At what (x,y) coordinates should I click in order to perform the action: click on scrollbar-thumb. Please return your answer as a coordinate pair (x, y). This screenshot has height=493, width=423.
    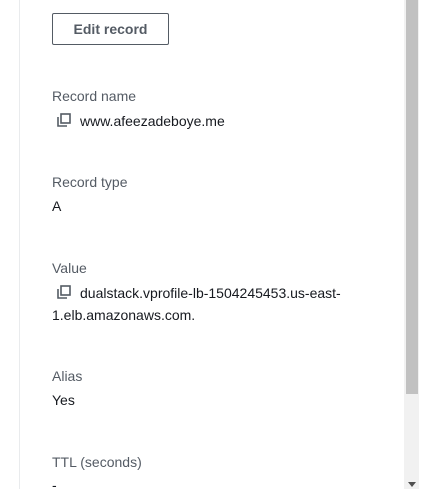
    Looking at the image, I should click on (412, 197).